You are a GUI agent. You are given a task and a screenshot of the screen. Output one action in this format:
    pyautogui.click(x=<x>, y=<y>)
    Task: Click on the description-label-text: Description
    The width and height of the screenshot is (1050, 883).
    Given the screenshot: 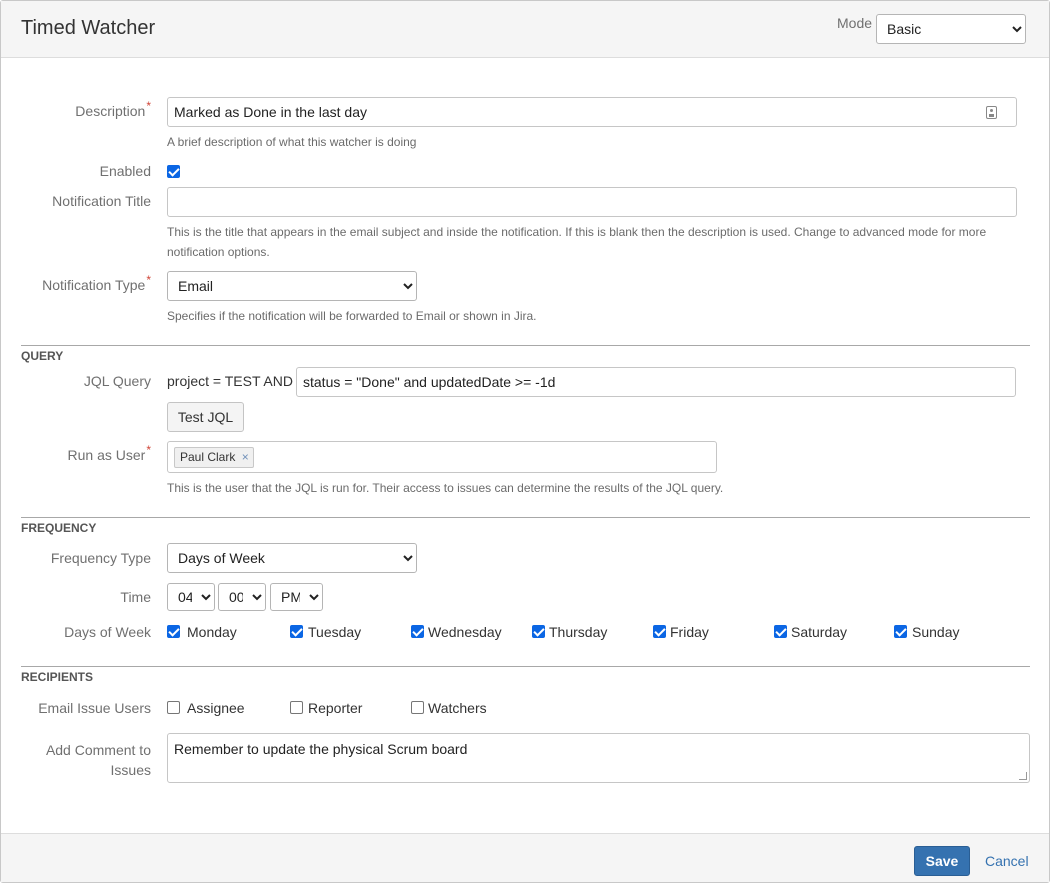 What is the action you would take?
    pyautogui.click(x=110, y=111)
    